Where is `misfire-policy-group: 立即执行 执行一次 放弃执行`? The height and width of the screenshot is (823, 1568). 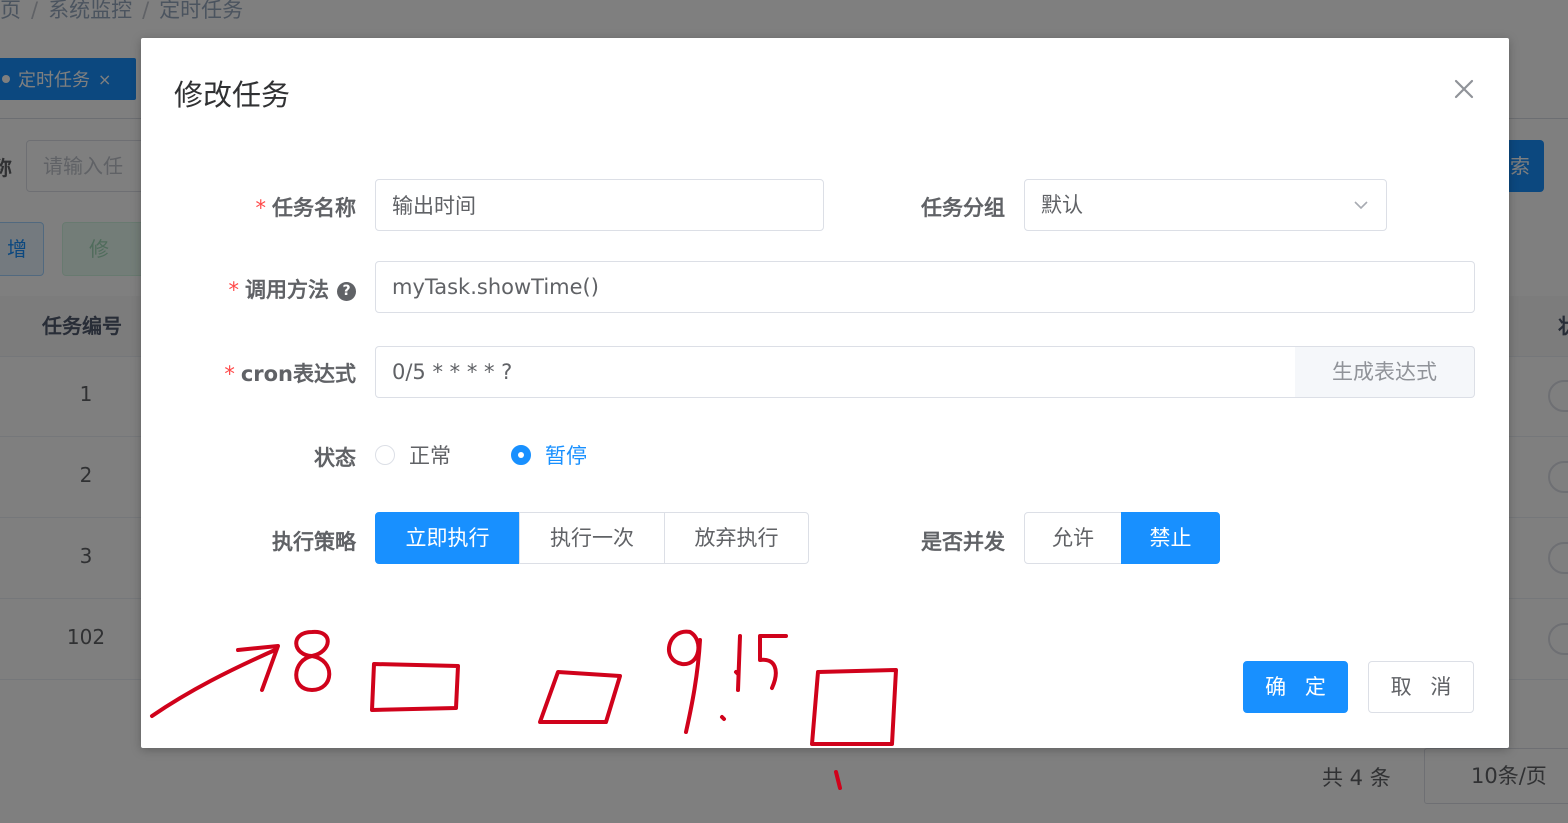
misfire-policy-group: 立即执行 执行一次 放弃执行 is located at coordinates (592, 538).